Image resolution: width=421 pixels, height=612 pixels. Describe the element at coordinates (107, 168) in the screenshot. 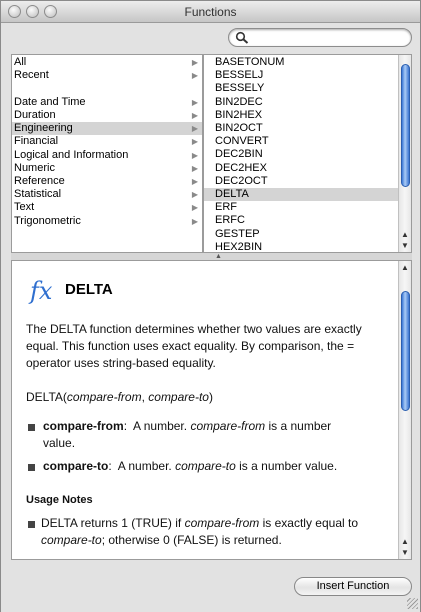

I see `category-item: Numeric ▶` at that location.